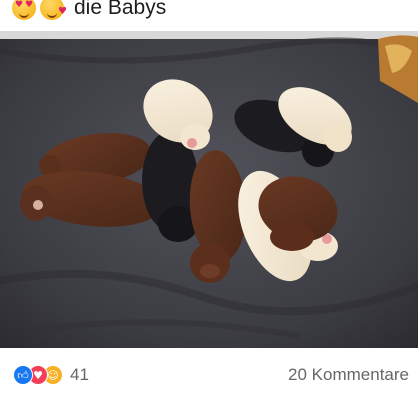 This screenshot has width=418, height=400. I want to click on reaction-count: 41, so click(79, 374).